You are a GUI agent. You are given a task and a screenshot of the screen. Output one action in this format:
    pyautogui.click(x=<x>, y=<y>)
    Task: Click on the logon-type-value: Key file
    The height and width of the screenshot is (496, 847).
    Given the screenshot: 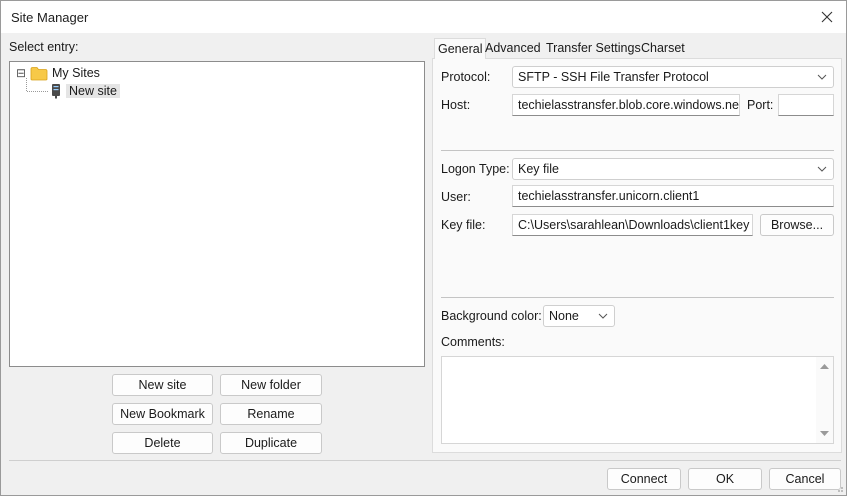 What is the action you would take?
    pyautogui.click(x=538, y=169)
    